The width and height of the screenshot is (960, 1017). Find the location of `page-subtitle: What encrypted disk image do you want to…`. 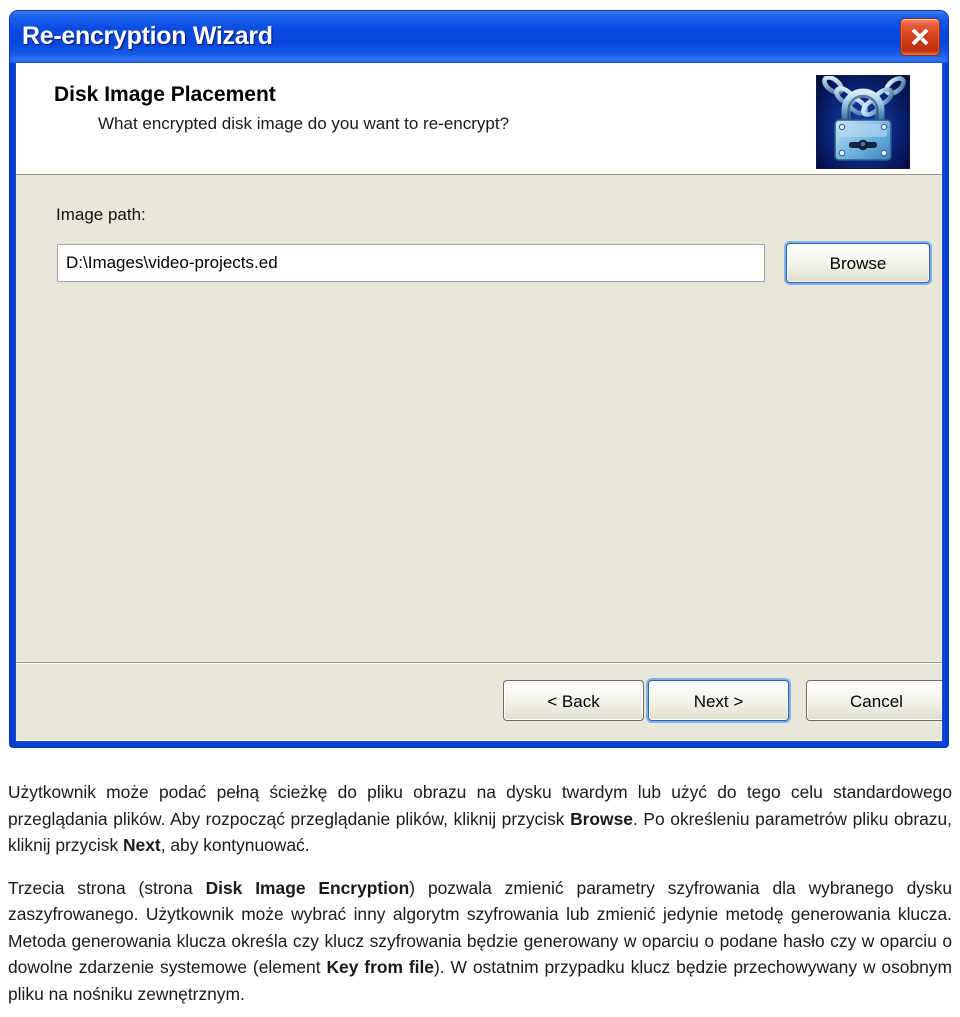

page-subtitle: What encrypted disk image do you want to… is located at coordinates (304, 123).